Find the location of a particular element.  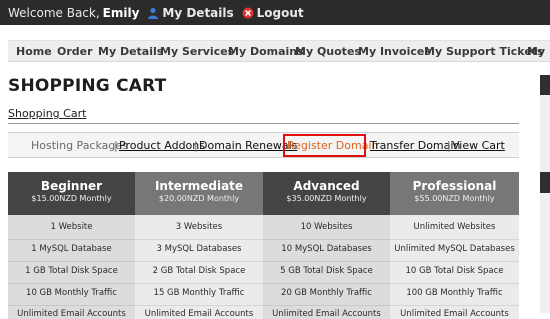

nav-item-home: Home is located at coordinates (34, 51).